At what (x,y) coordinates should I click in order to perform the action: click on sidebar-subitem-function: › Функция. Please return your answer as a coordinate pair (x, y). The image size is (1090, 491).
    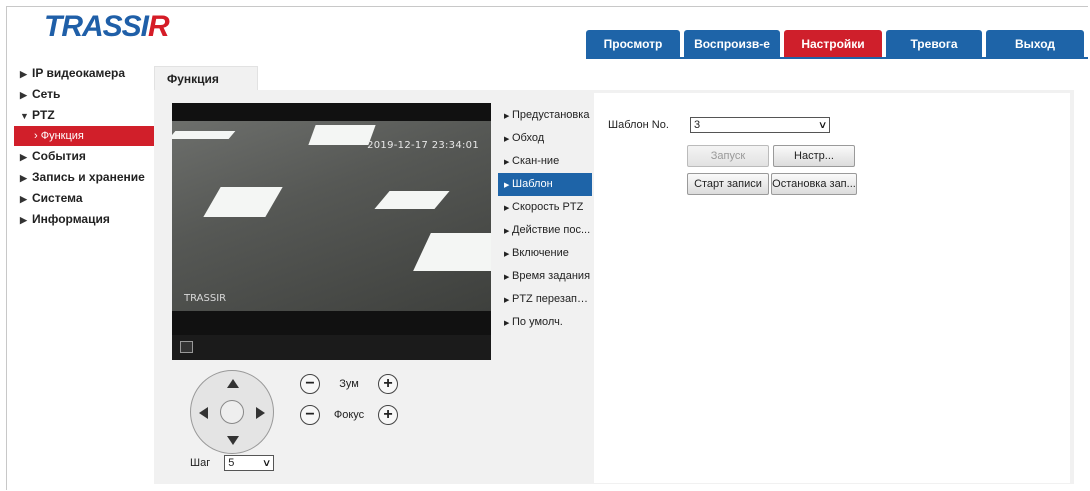
    Looking at the image, I should click on (84, 136).